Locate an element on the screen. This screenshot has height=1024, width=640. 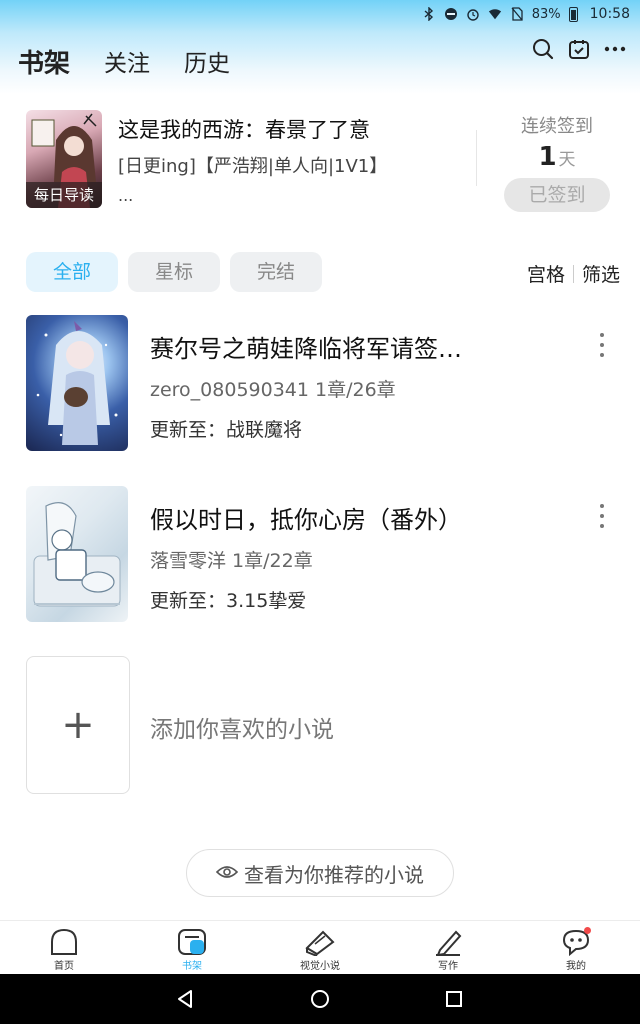
bluetooth-icon is located at coordinates (429, 14).